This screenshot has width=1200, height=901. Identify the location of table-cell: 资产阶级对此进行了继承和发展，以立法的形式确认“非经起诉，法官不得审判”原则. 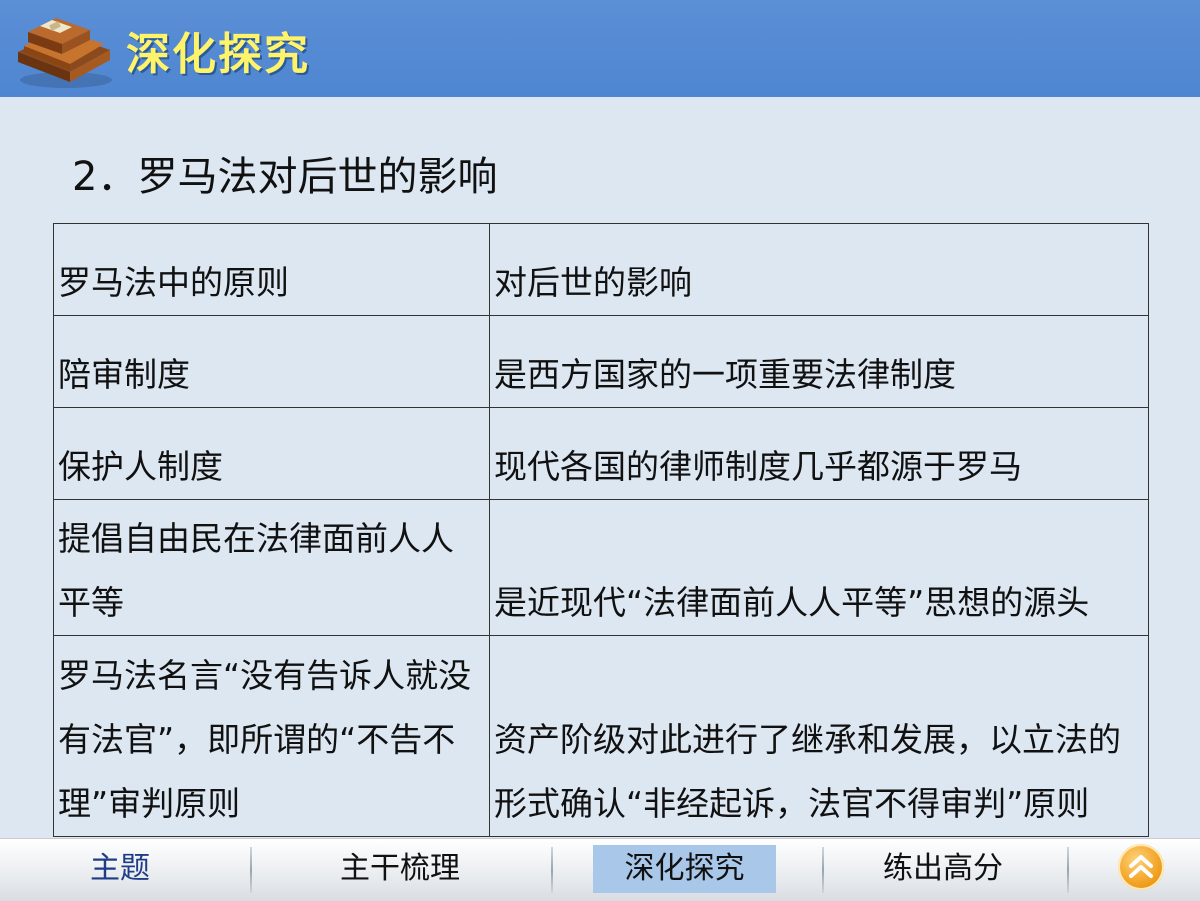
(819, 736).